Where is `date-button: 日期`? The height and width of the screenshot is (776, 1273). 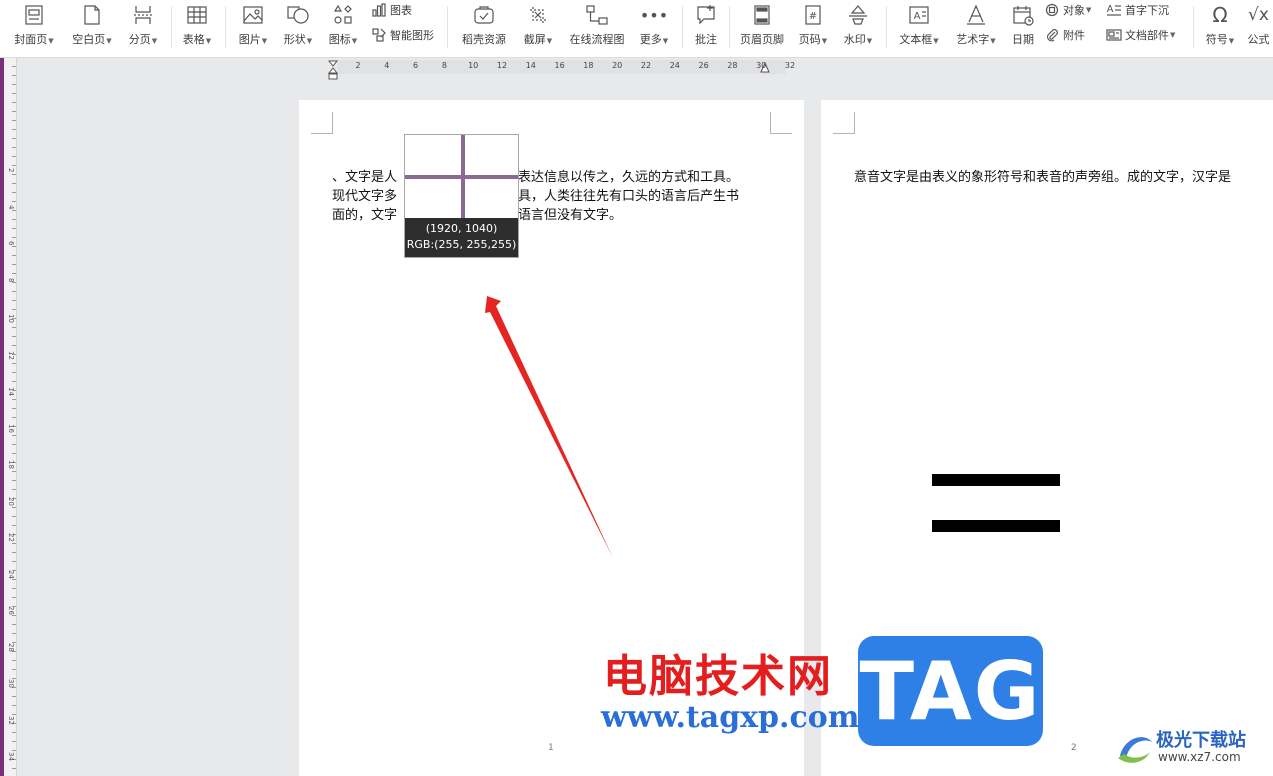
date-button: 日期 is located at coordinates (1023, 29).